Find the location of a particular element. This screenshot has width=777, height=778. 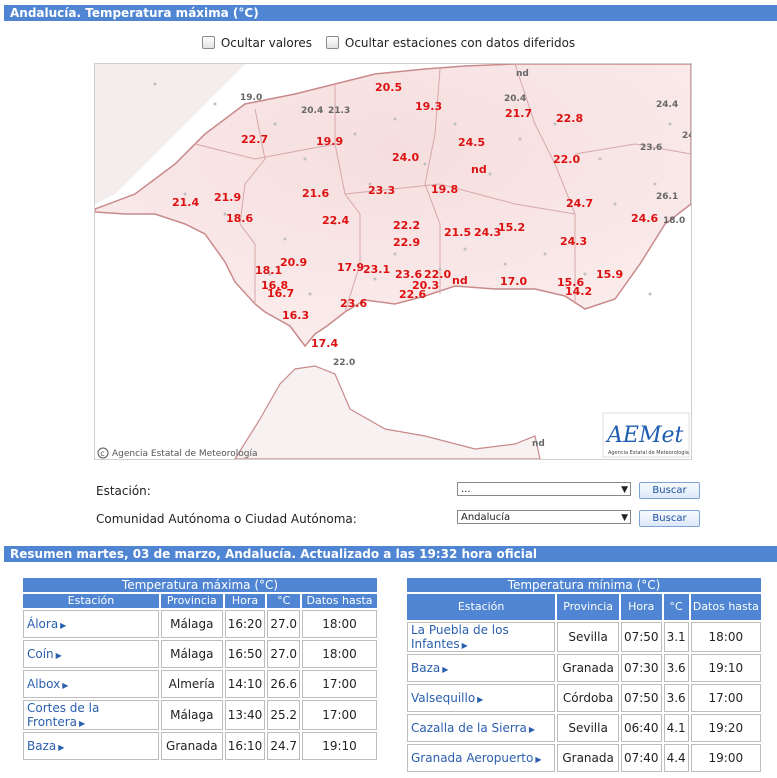

hide-values-label: Ocultar valores is located at coordinates (266, 43).